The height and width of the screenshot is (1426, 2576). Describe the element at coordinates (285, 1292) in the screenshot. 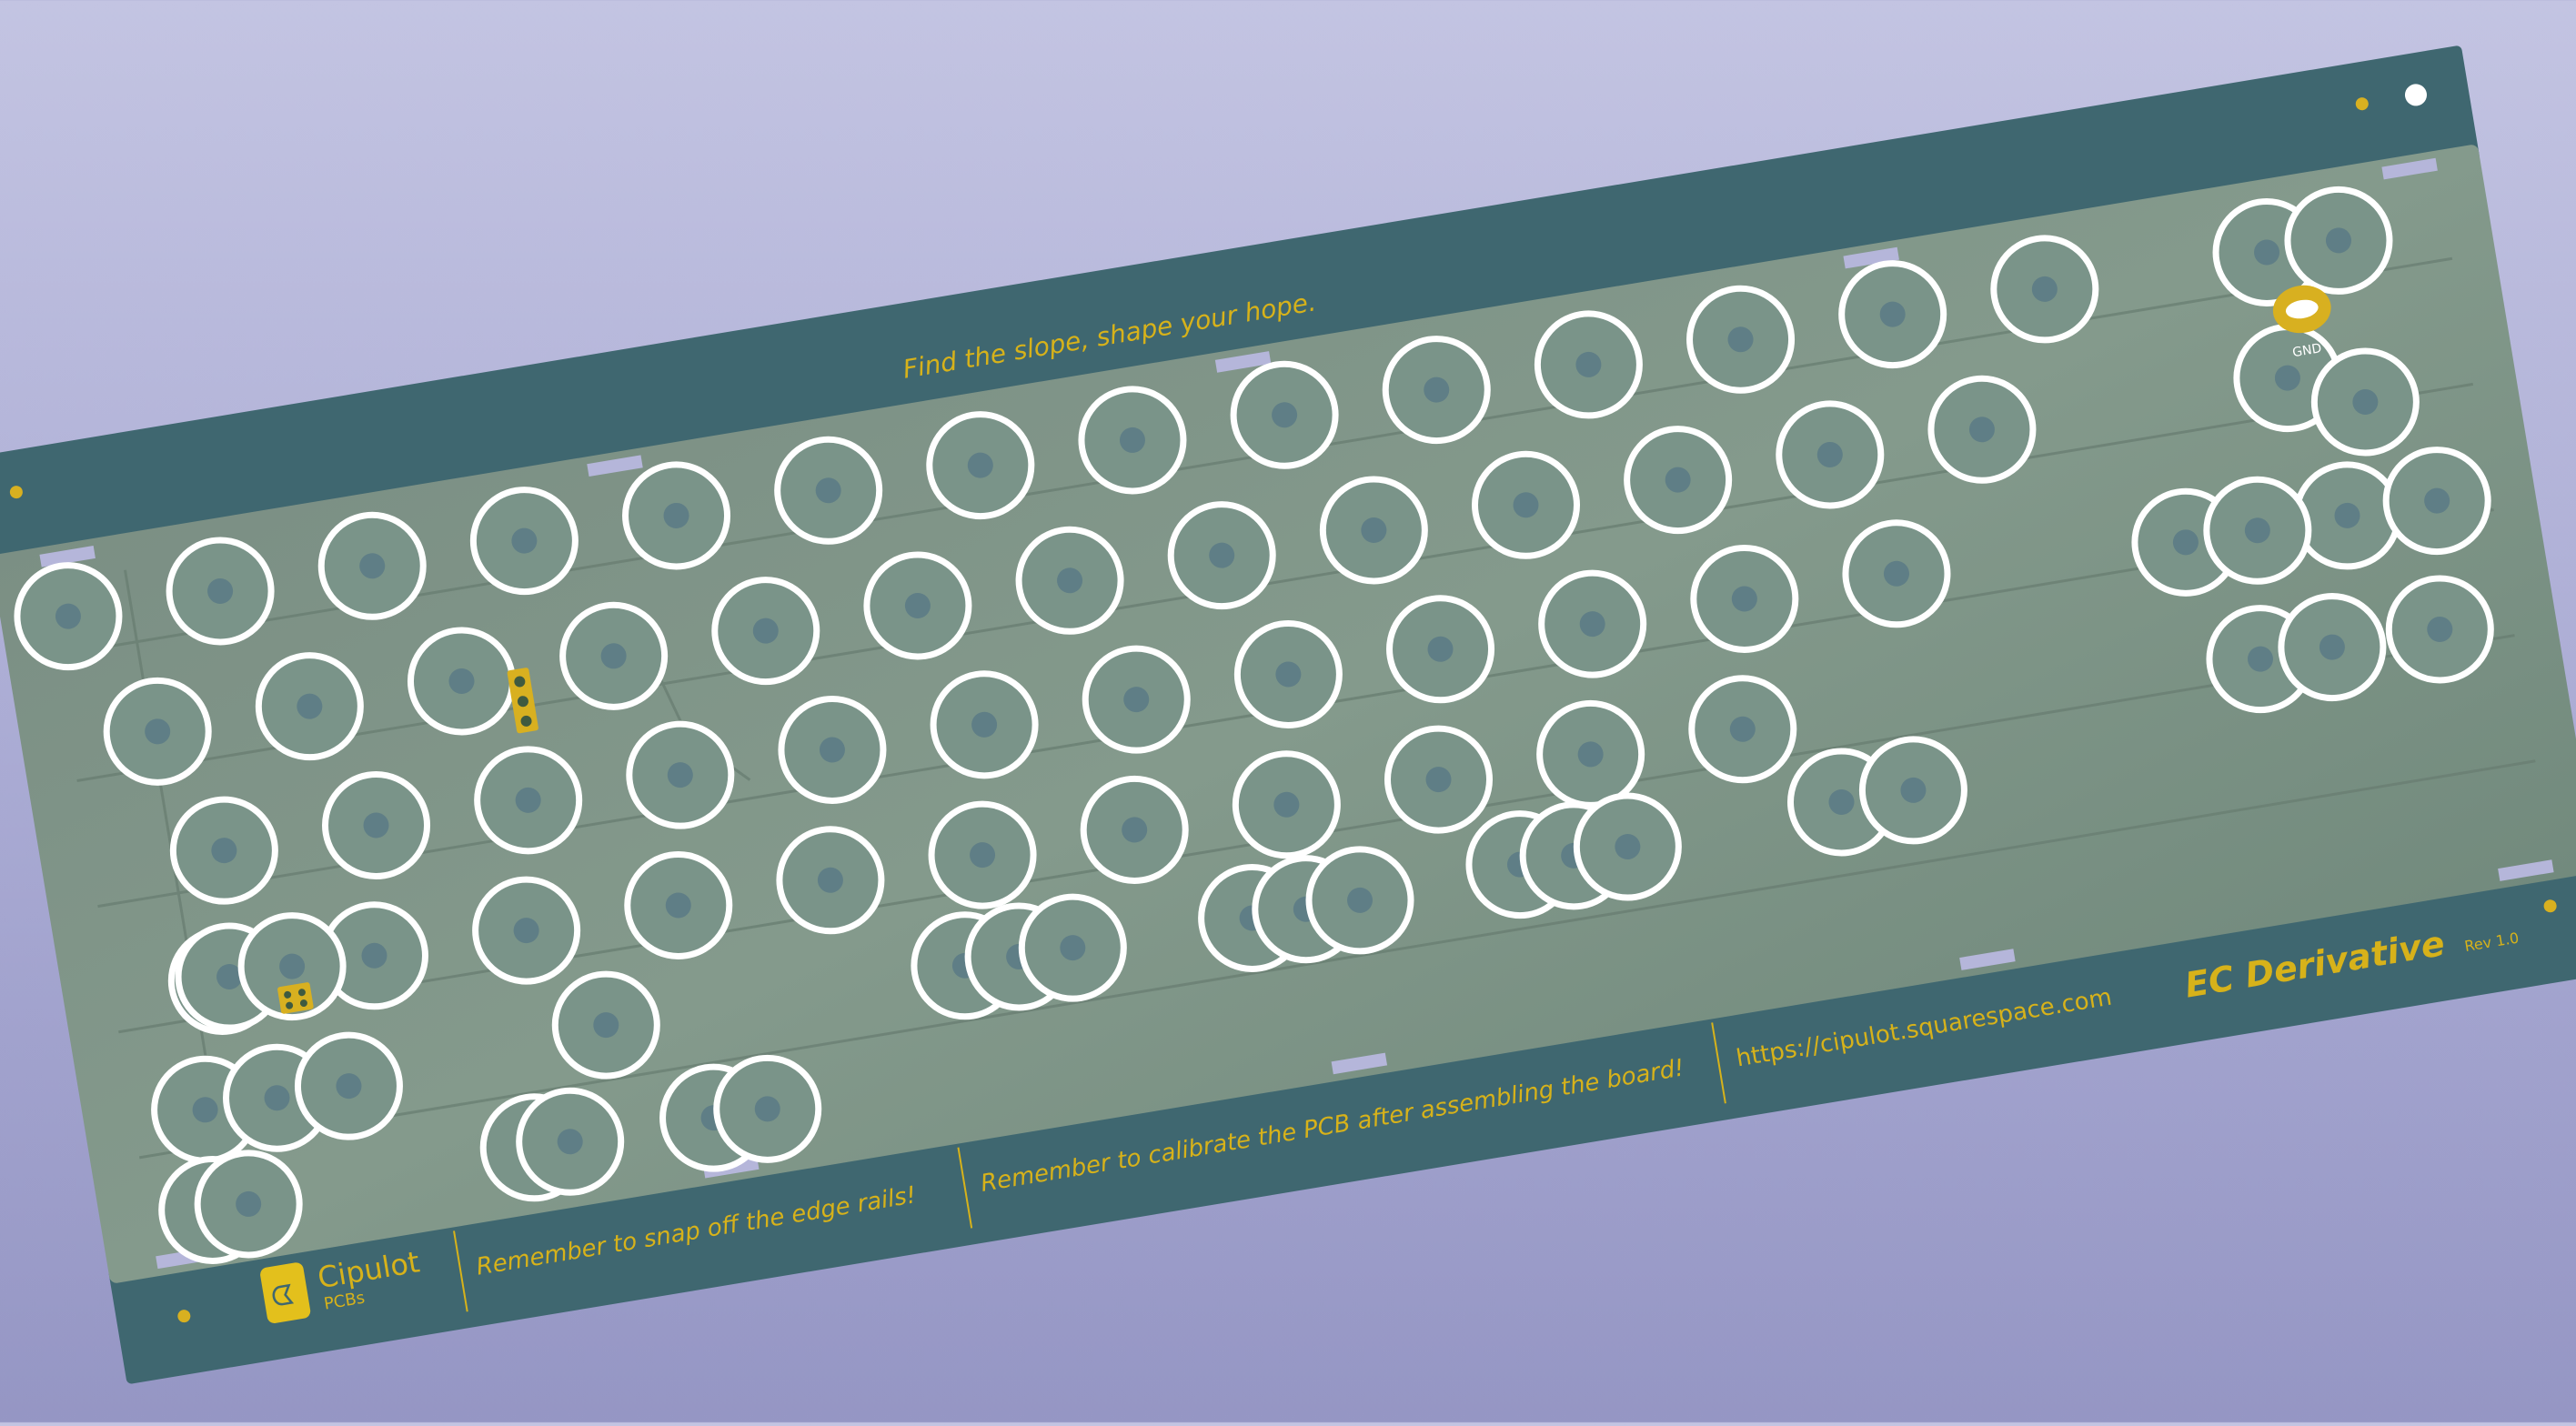

I see `cipulot-logo: ᗧ` at that location.